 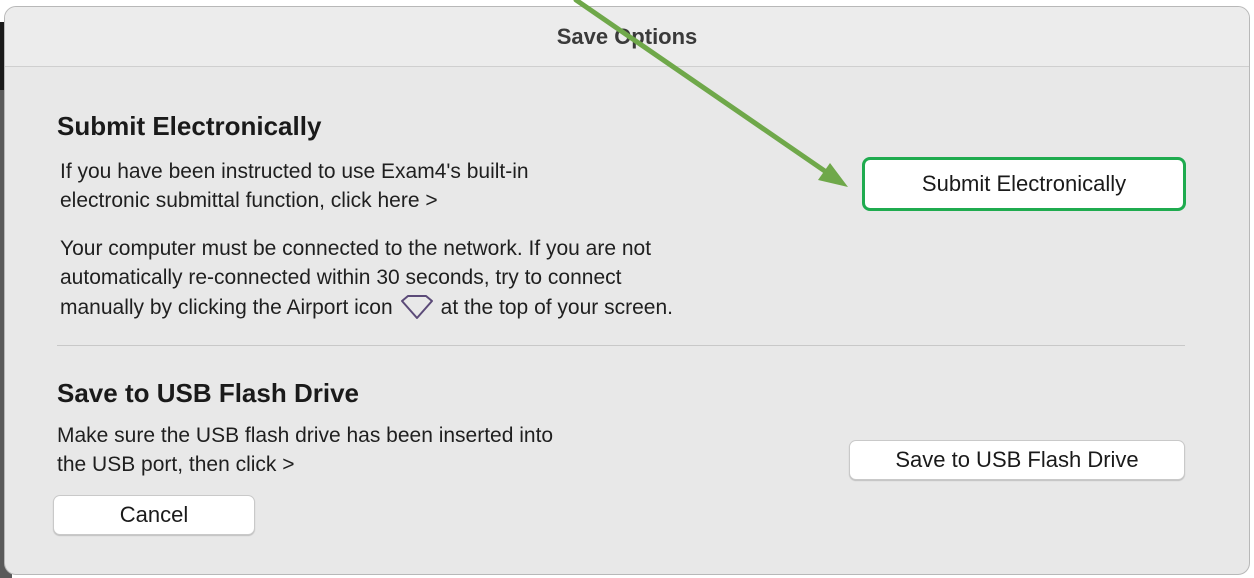 What do you see at coordinates (621, 345) in the screenshot?
I see `section-divider` at bounding box center [621, 345].